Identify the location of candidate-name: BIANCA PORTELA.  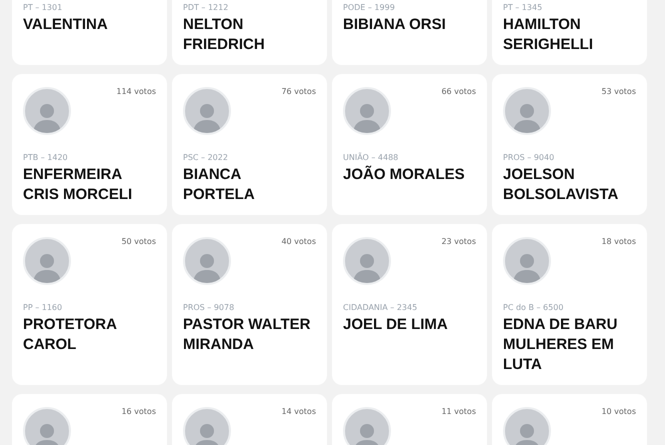
(219, 185).